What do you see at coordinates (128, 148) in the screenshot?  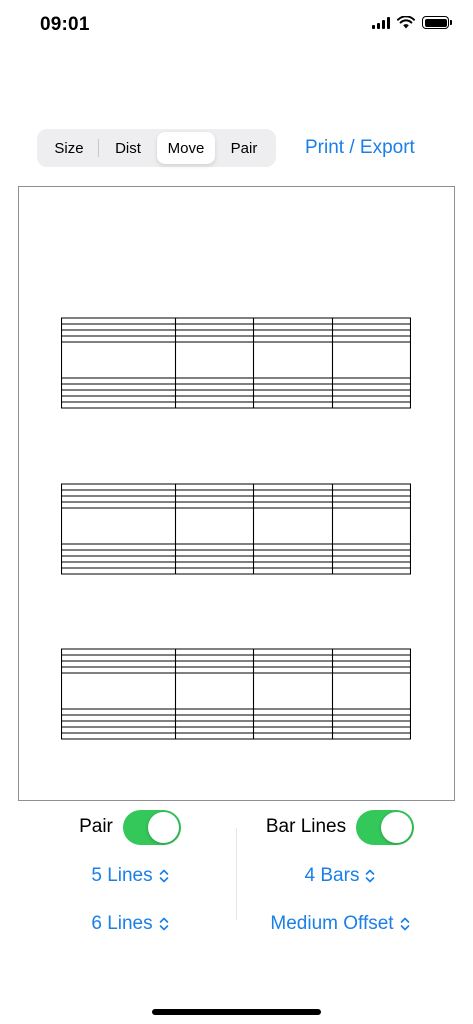 I see `segment-dist: Dist` at bounding box center [128, 148].